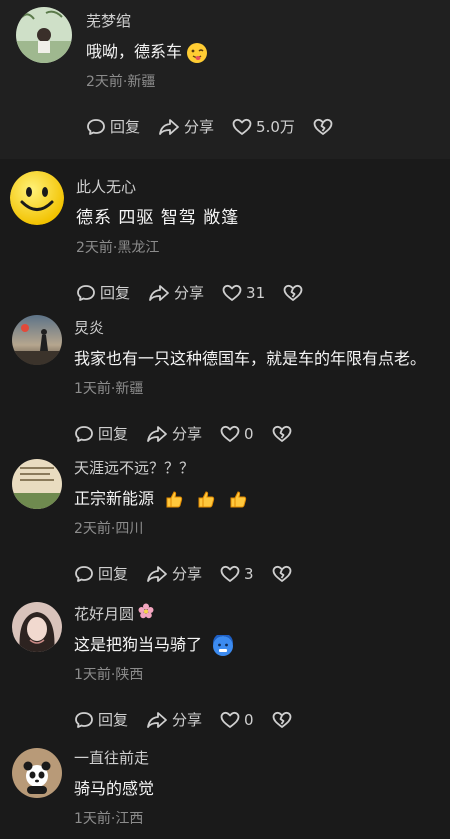  I want to click on cold-face-emoji, so click(223, 644).